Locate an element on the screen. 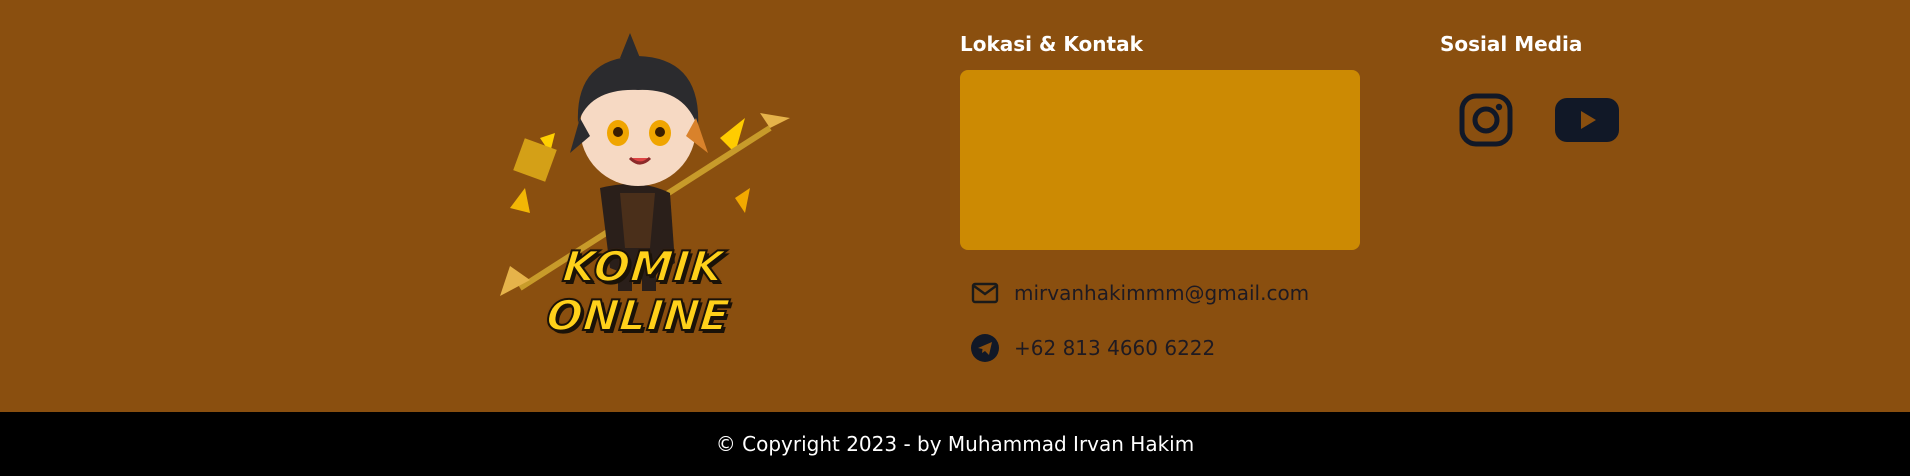  social-title: Sosial Media is located at coordinates (1511, 44).